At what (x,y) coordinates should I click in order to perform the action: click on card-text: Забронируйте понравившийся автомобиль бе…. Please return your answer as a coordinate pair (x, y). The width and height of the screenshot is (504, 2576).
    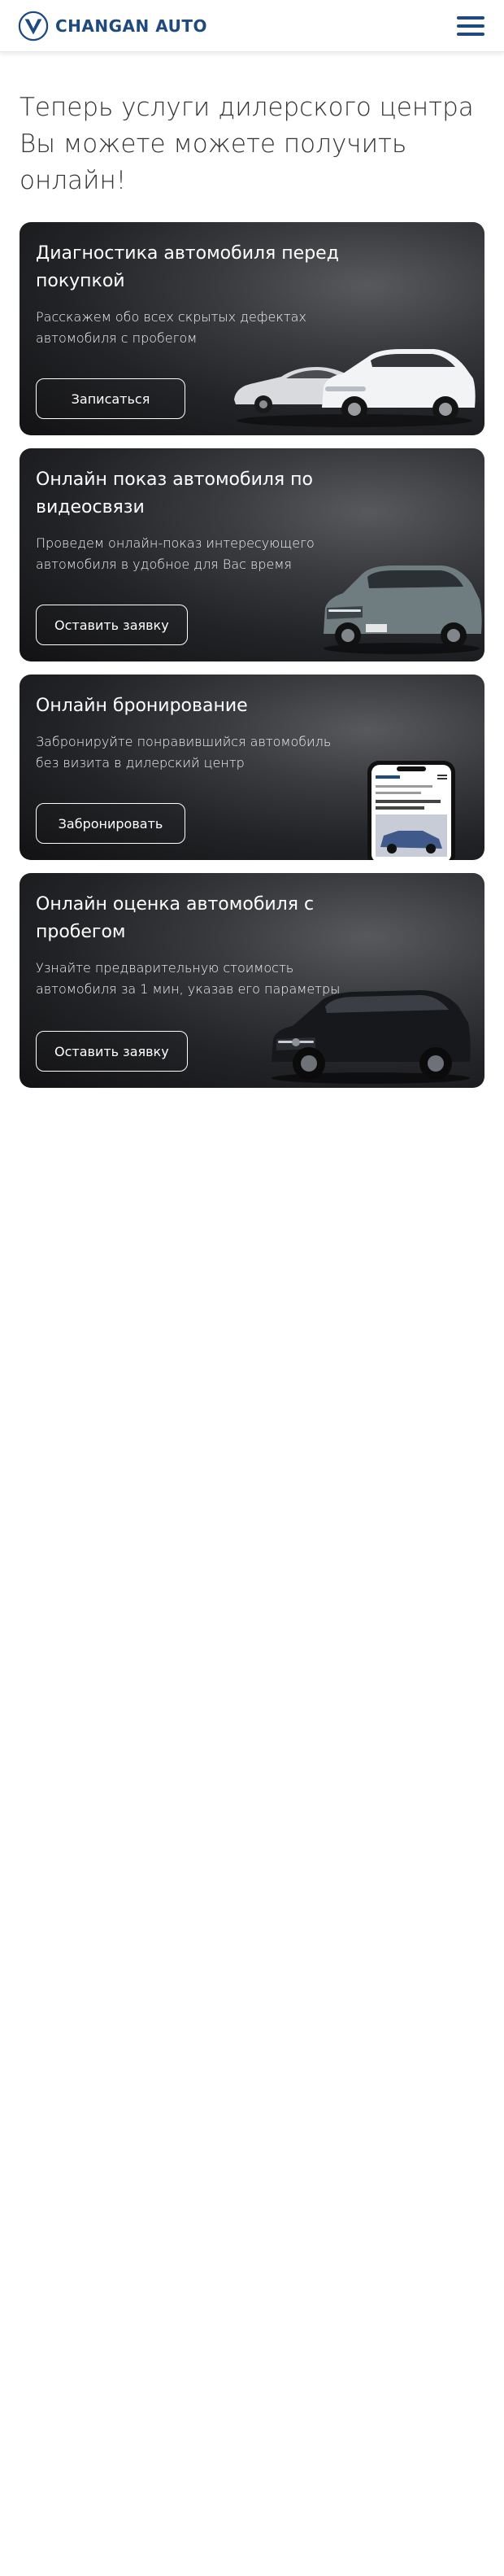
    Looking at the image, I should click on (184, 752).